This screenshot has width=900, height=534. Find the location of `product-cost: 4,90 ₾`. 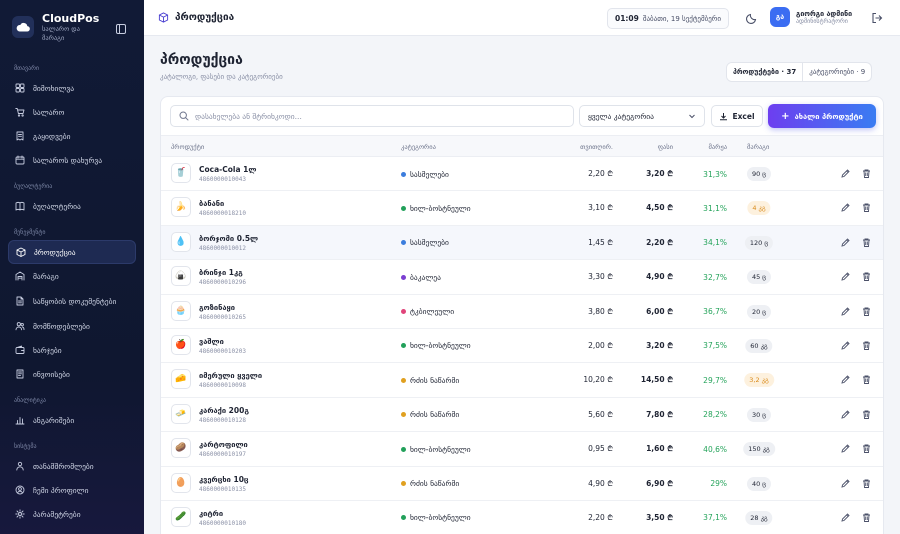

product-cost: 4,90 ₾ is located at coordinates (600, 483).